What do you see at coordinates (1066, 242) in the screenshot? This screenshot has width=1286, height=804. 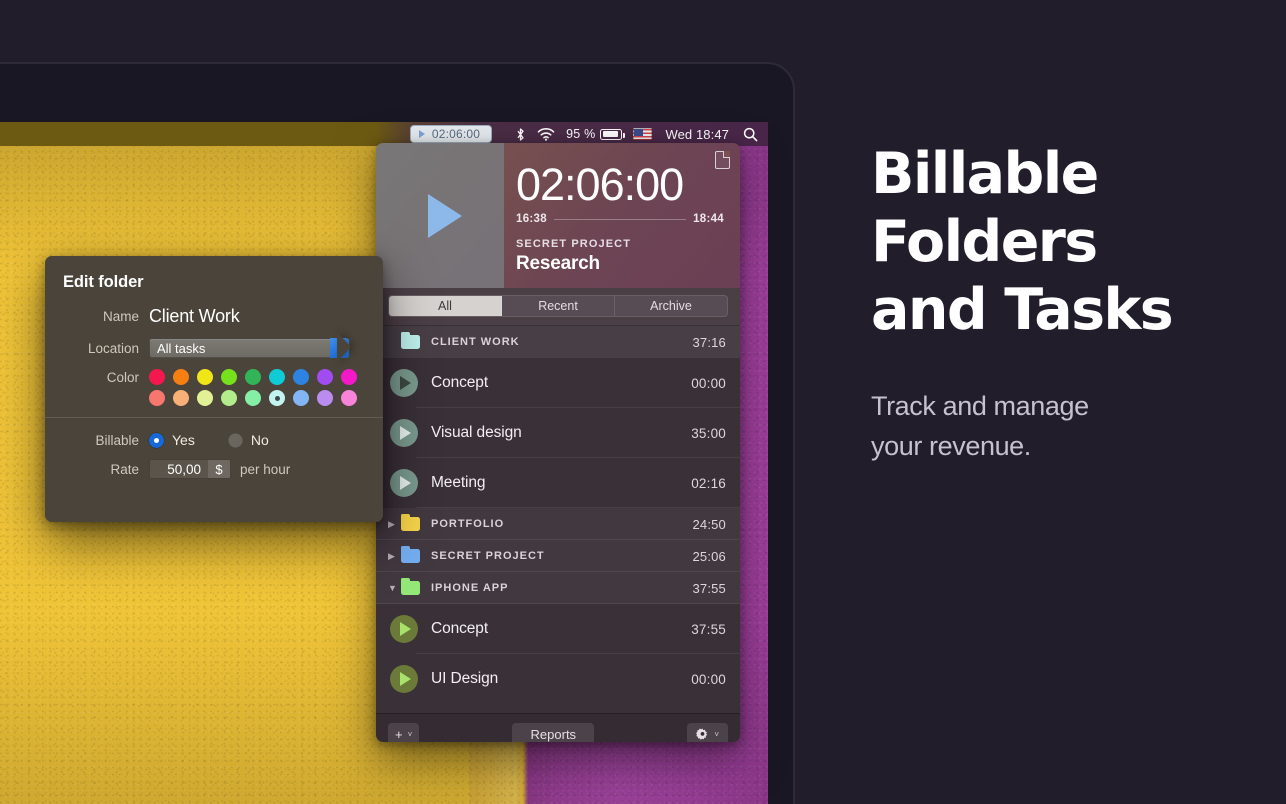 I see `headline: Billable Folders and Tasks` at bounding box center [1066, 242].